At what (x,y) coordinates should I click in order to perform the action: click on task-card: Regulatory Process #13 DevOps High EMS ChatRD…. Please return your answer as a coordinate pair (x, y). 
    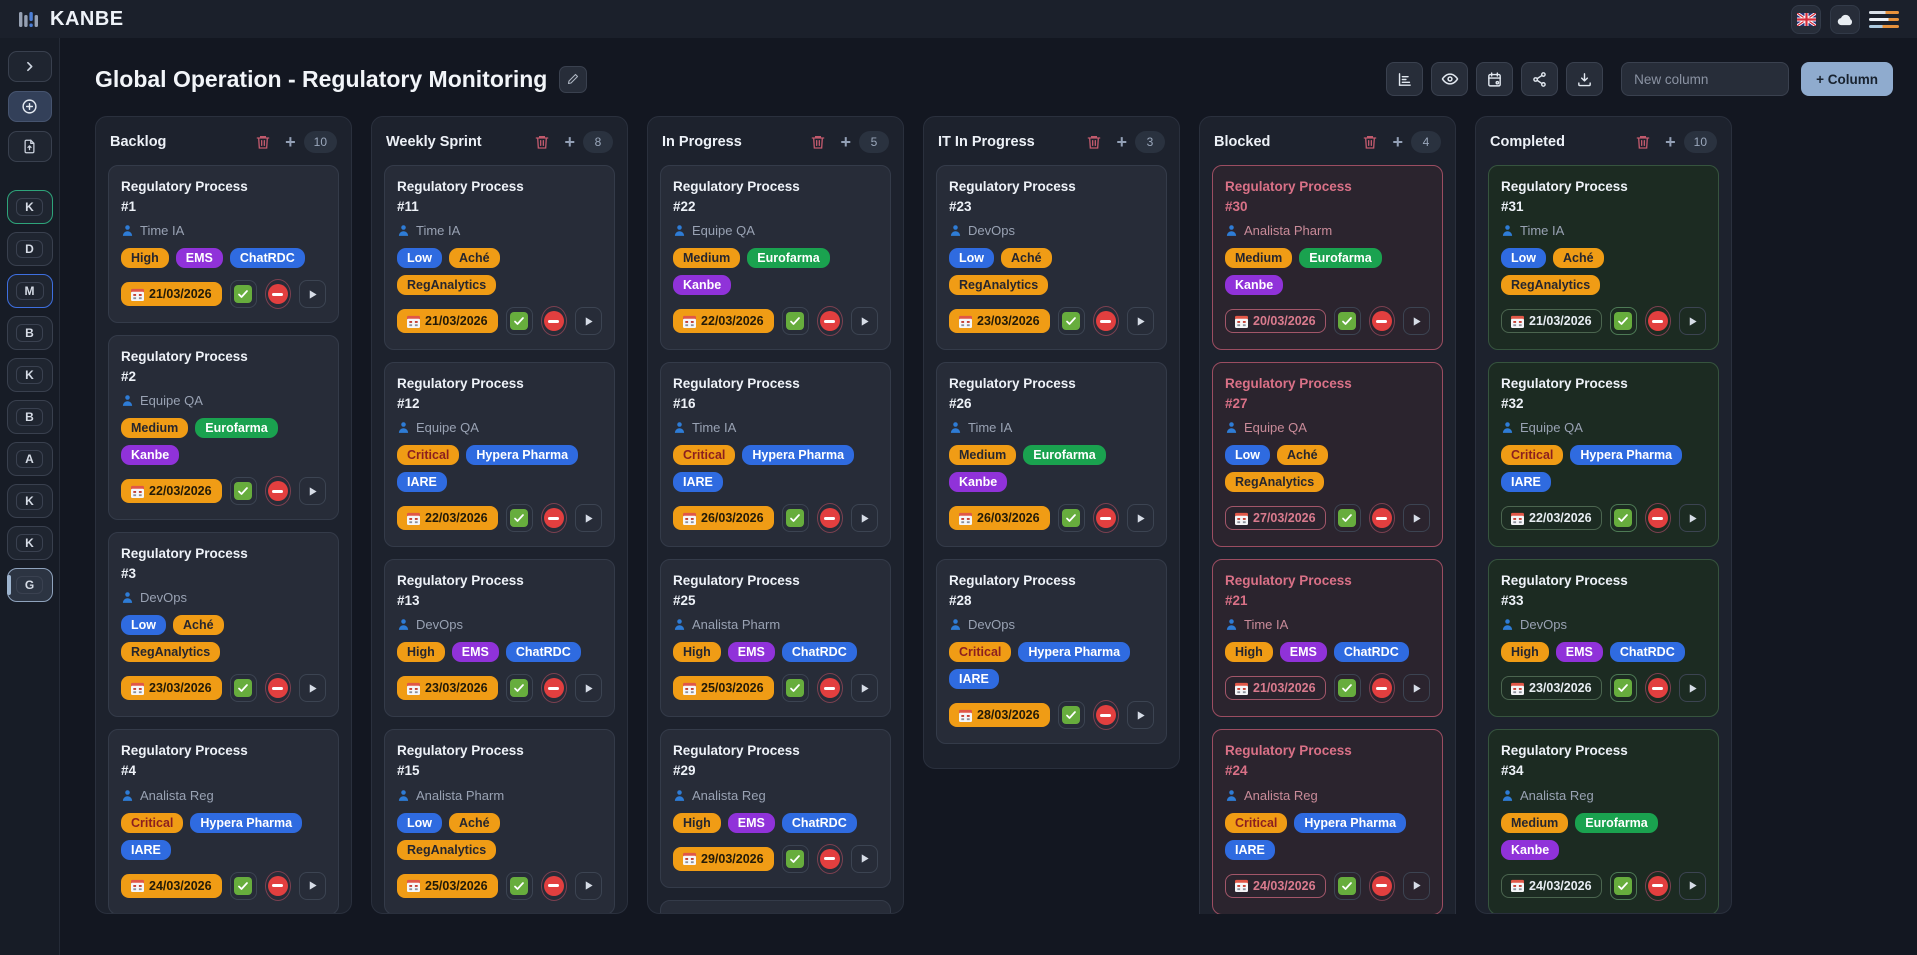
    Looking at the image, I should click on (499, 638).